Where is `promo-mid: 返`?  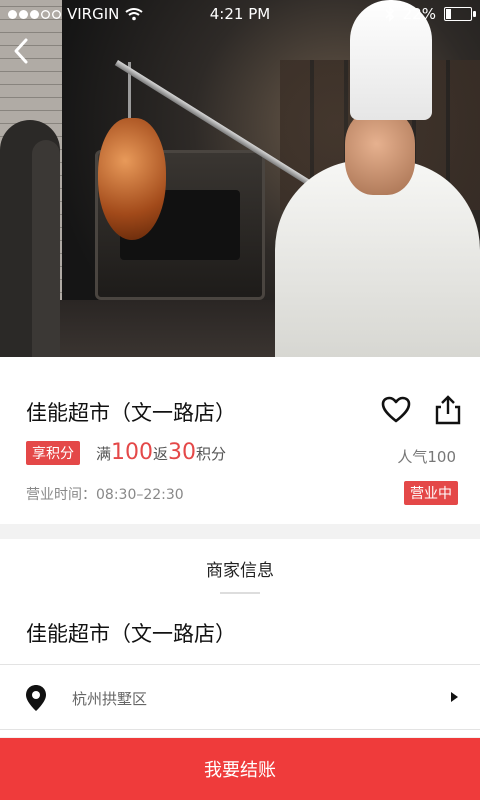 promo-mid: 返 is located at coordinates (161, 454).